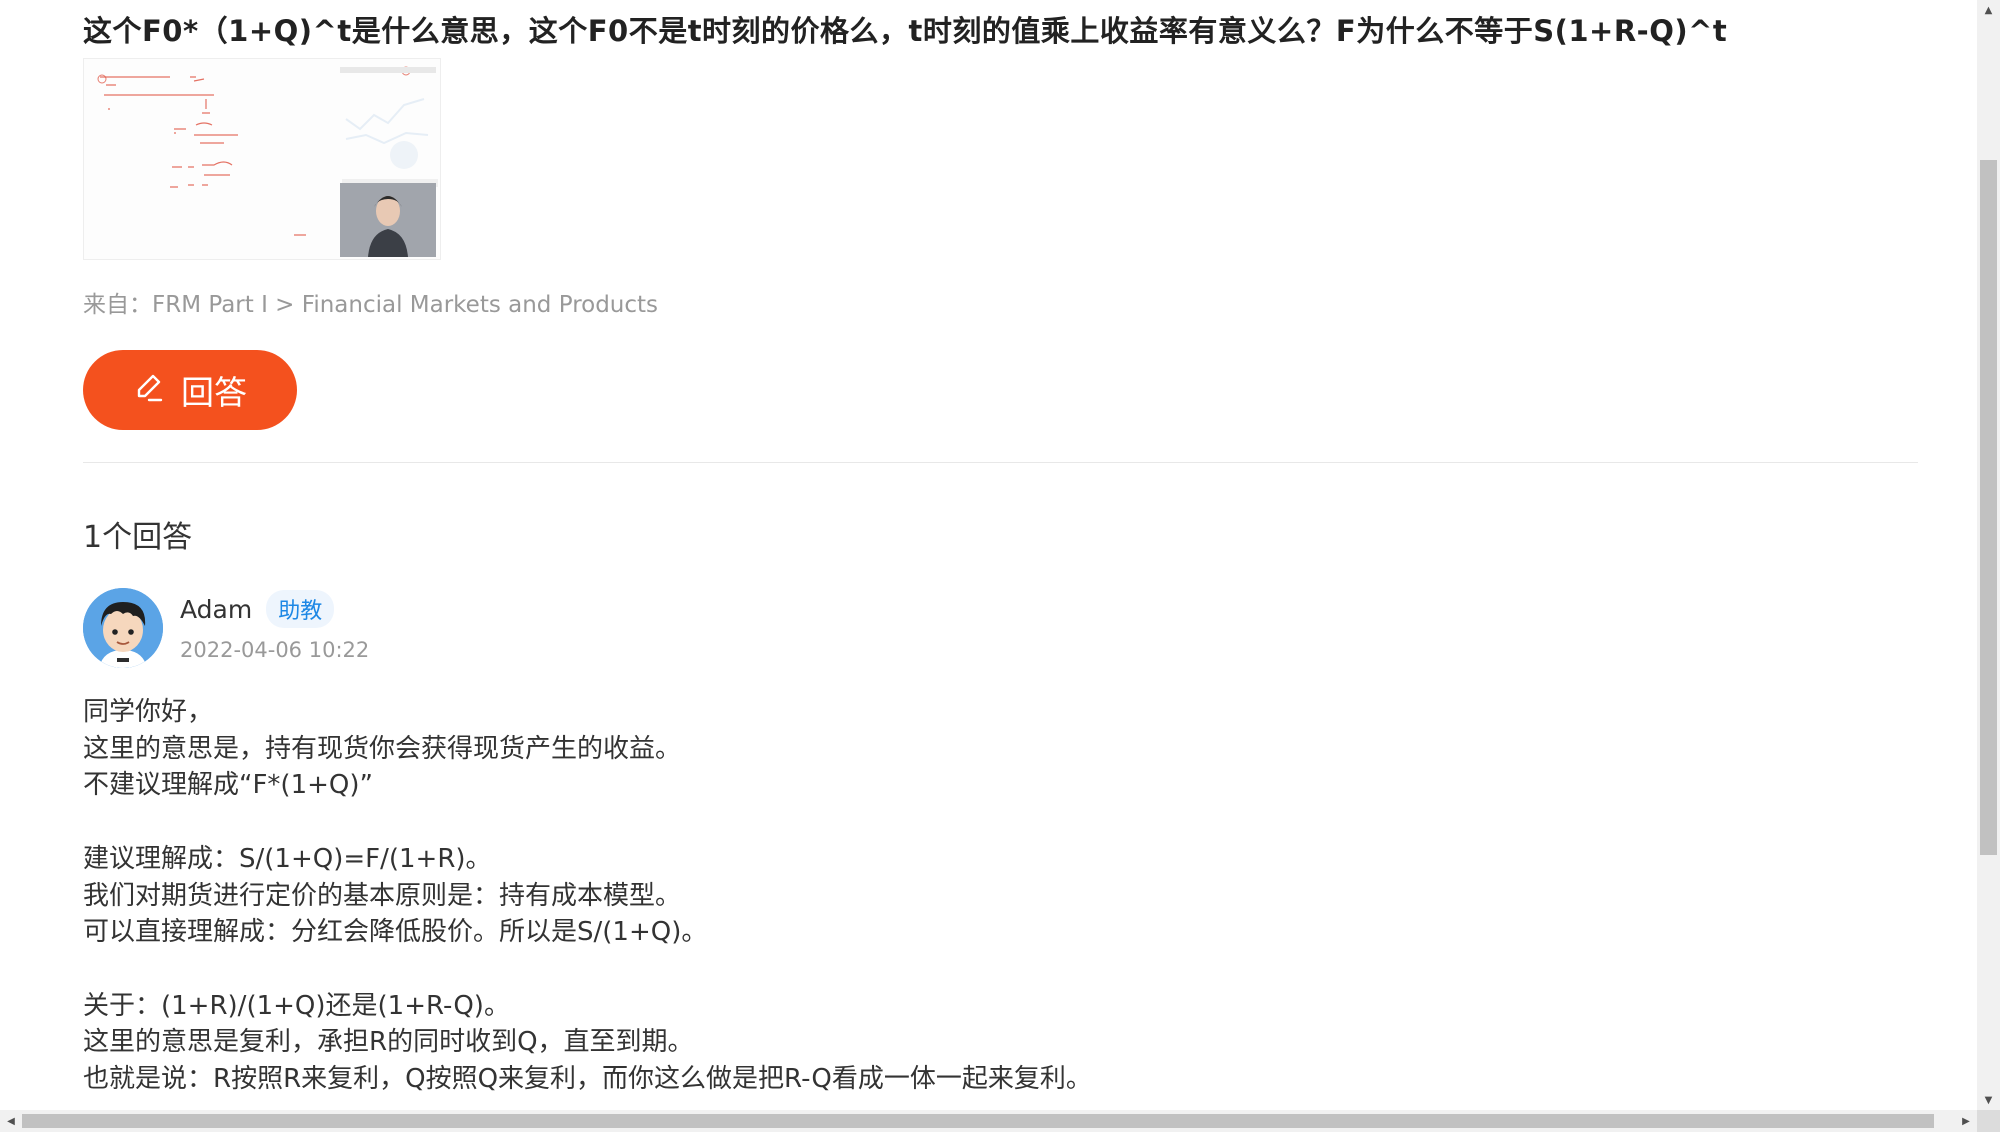 The height and width of the screenshot is (1132, 2000). What do you see at coordinates (216, 609) in the screenshot?
I see `author-name: Adam` at bounding box center [216, 609].